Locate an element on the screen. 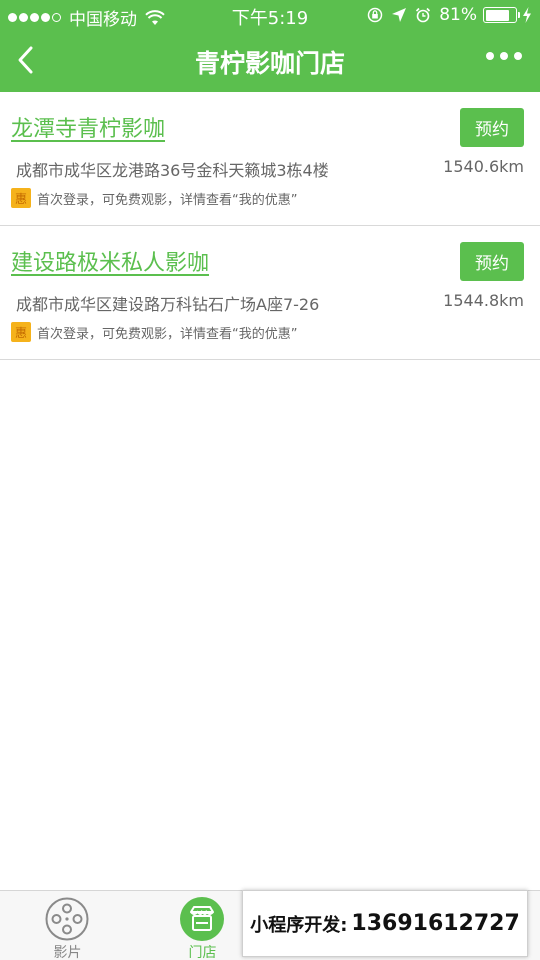  carrier-name: 中国移动 is located at coordinates (103, 20).